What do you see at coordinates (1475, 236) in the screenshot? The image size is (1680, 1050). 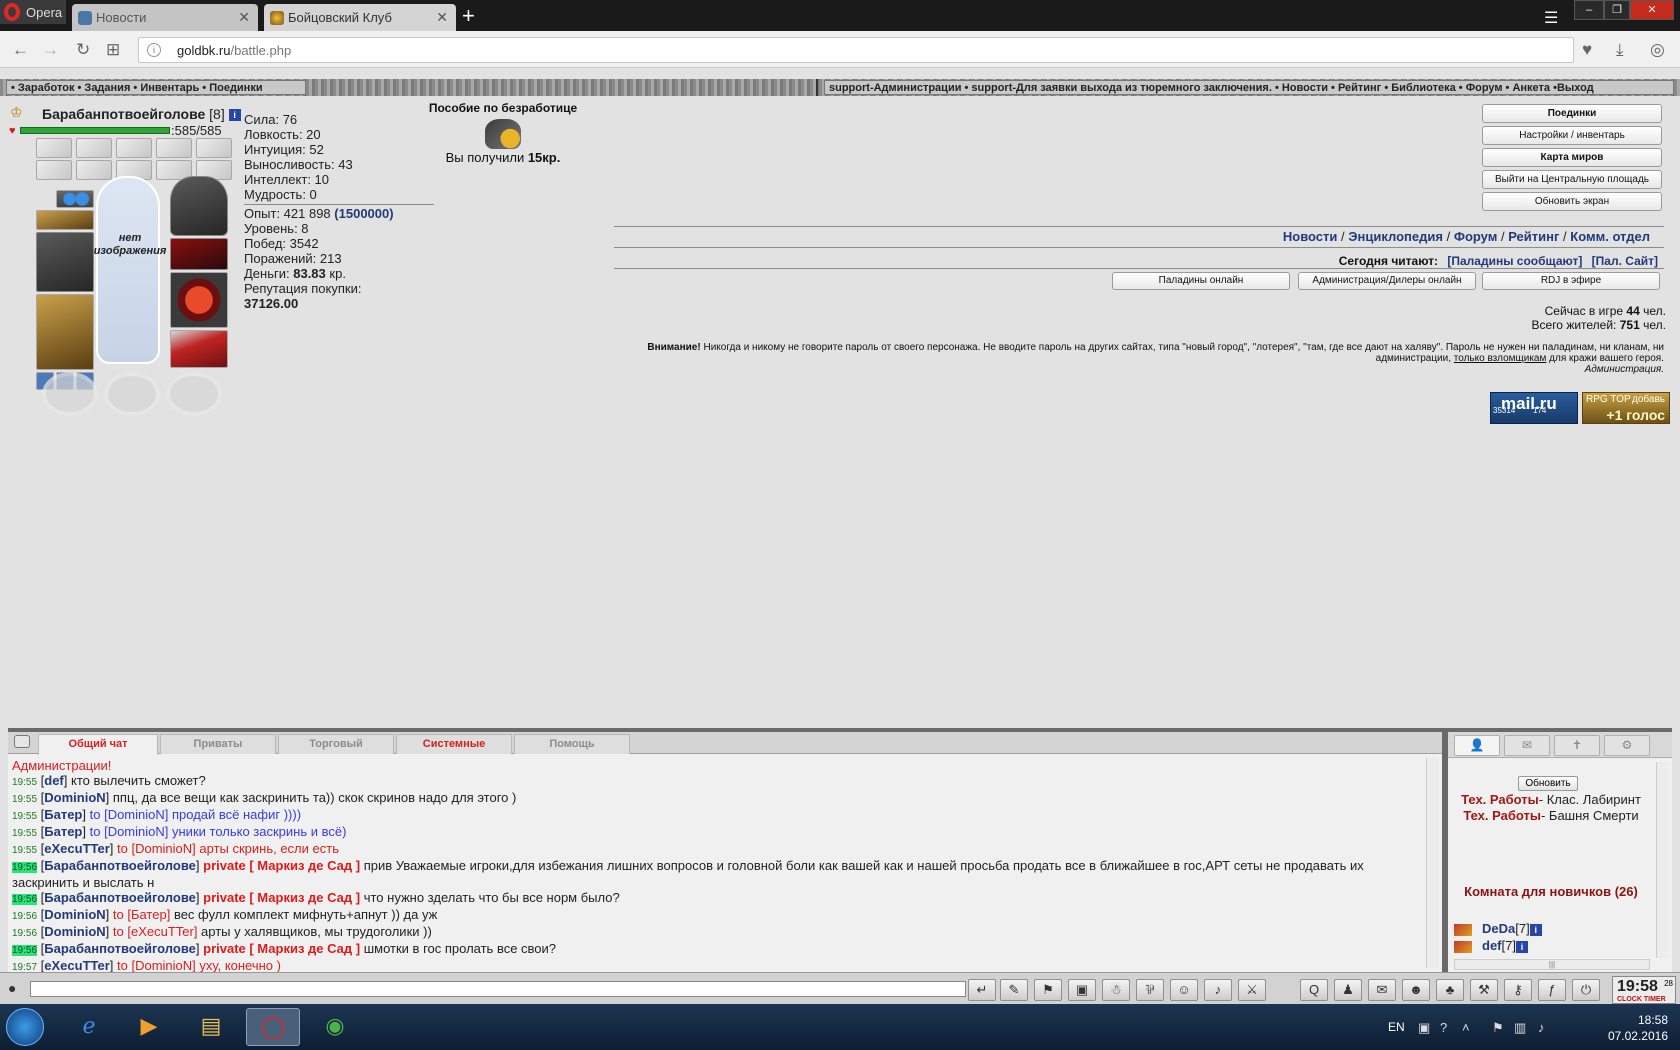 I see `link-forum: Форум` at bounding box center [1475, 236].